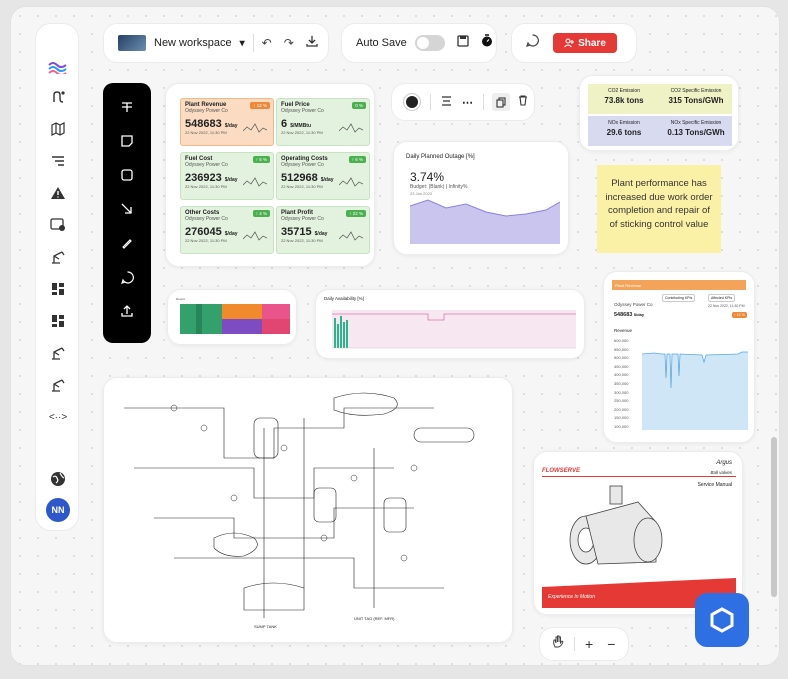  I want to click on rectangle-icon, so click(127, 175).